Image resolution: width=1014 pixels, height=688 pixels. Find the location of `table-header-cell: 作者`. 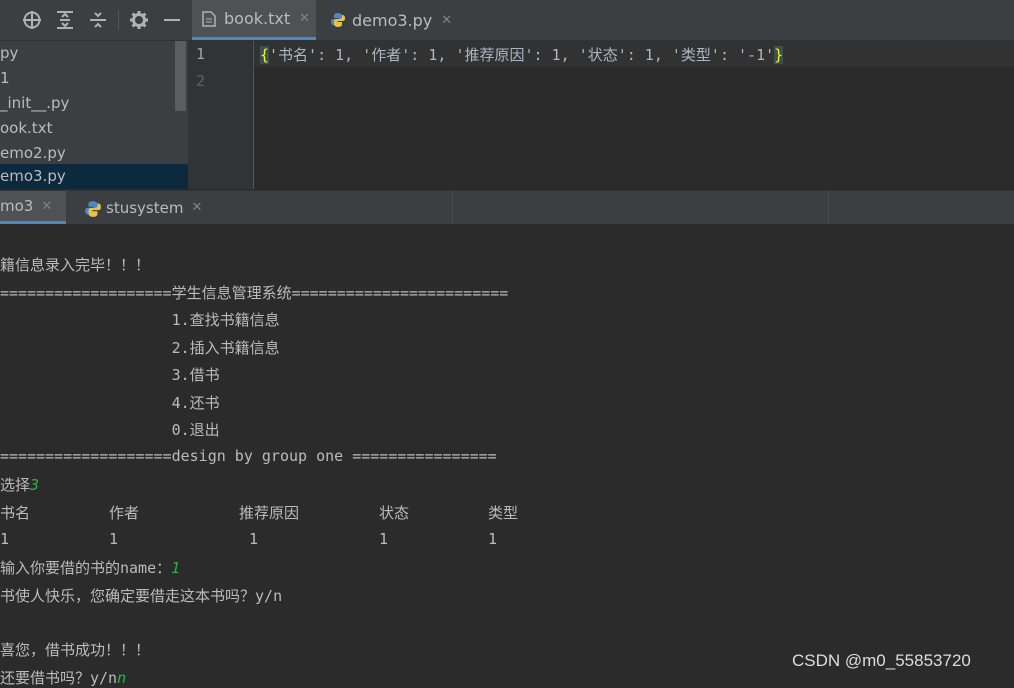

table-header-cell: 作者 is located at coordinates (124, 513).